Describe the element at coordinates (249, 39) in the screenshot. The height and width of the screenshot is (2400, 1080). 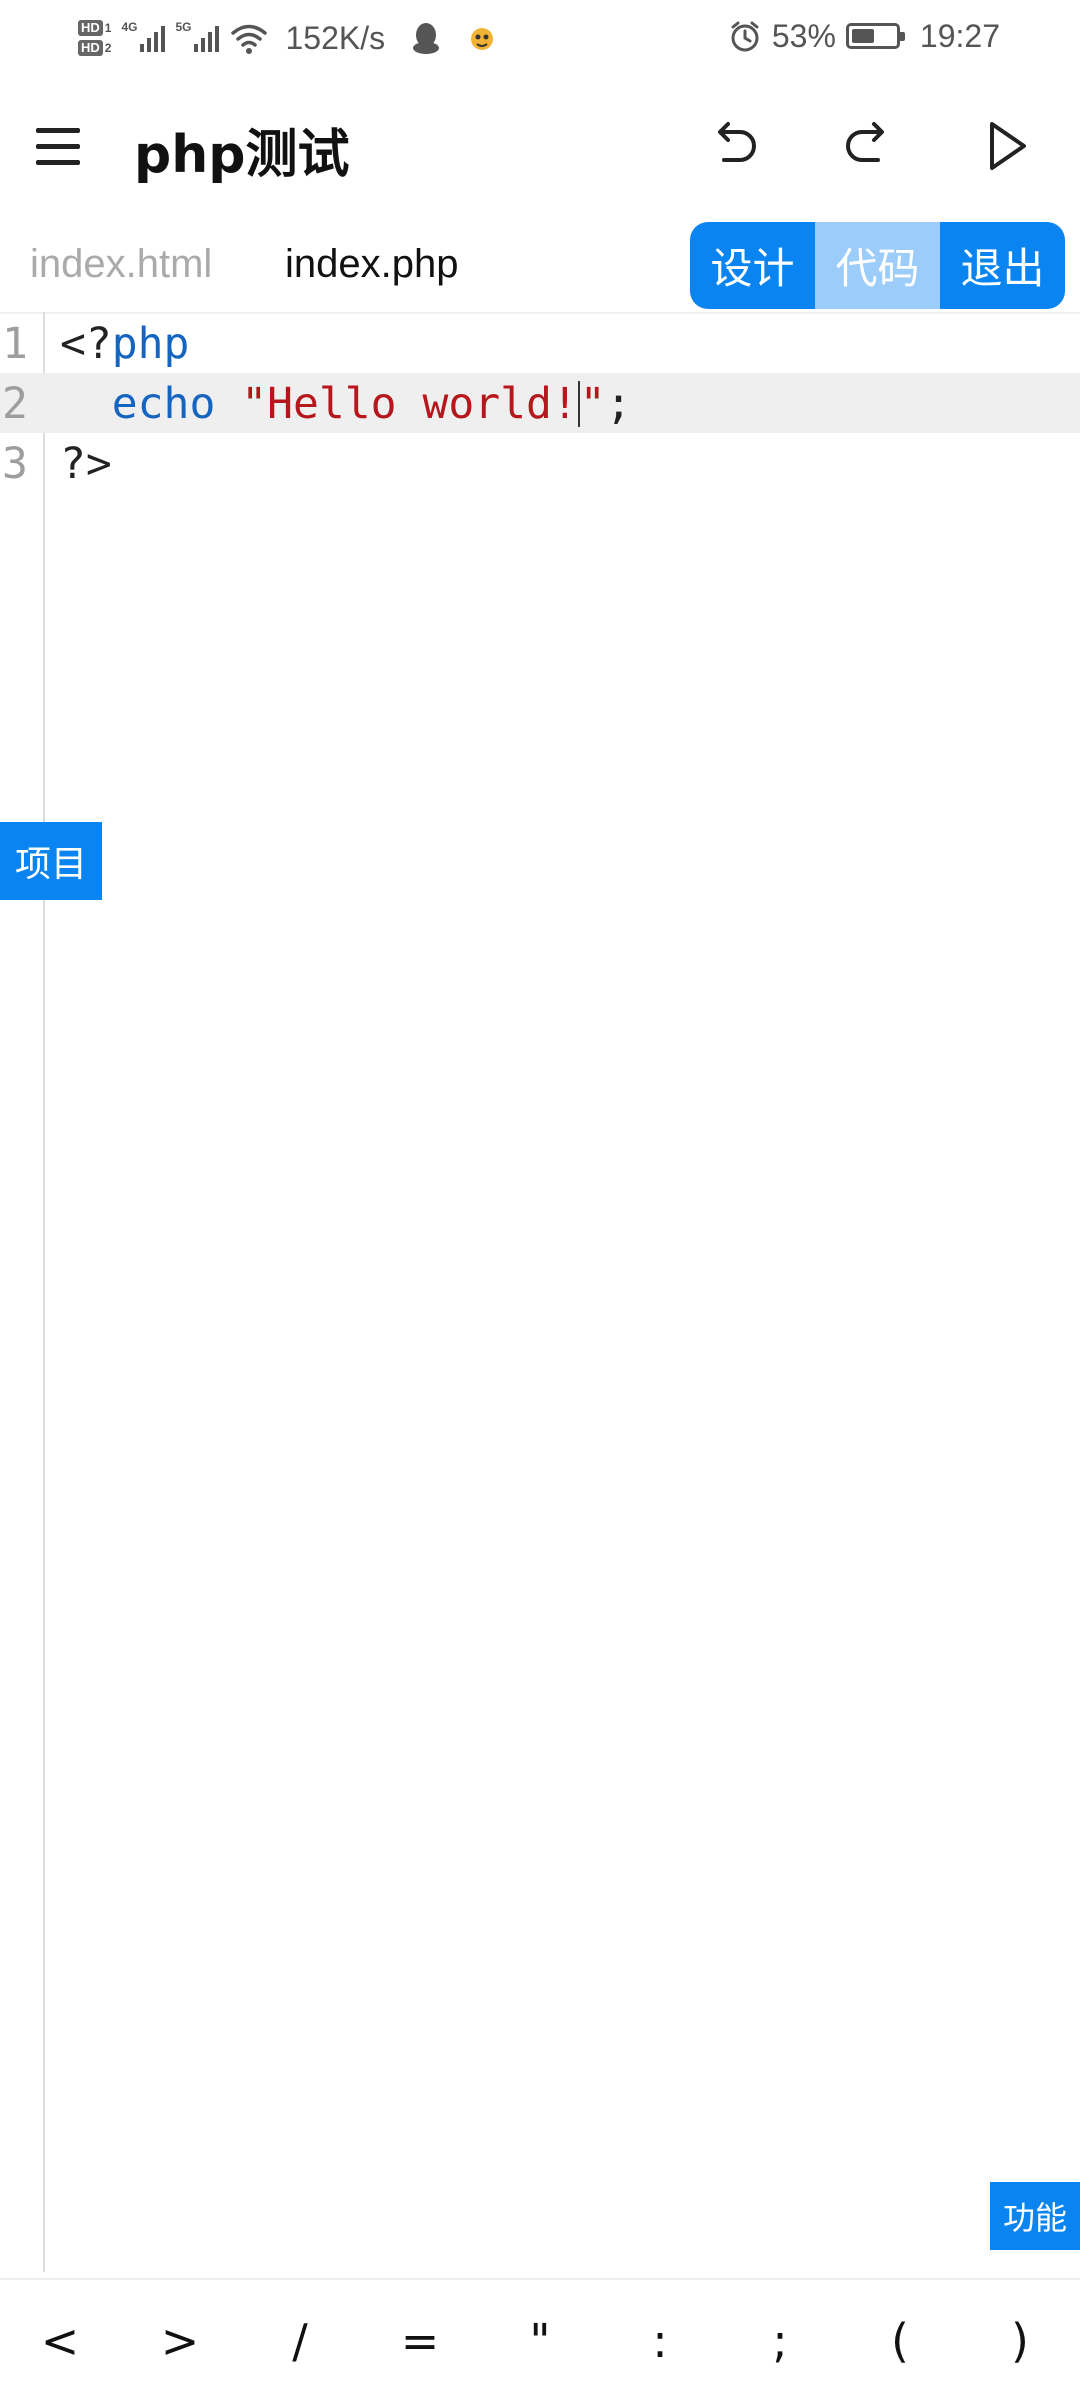
I see `wifi-icon` at that location.